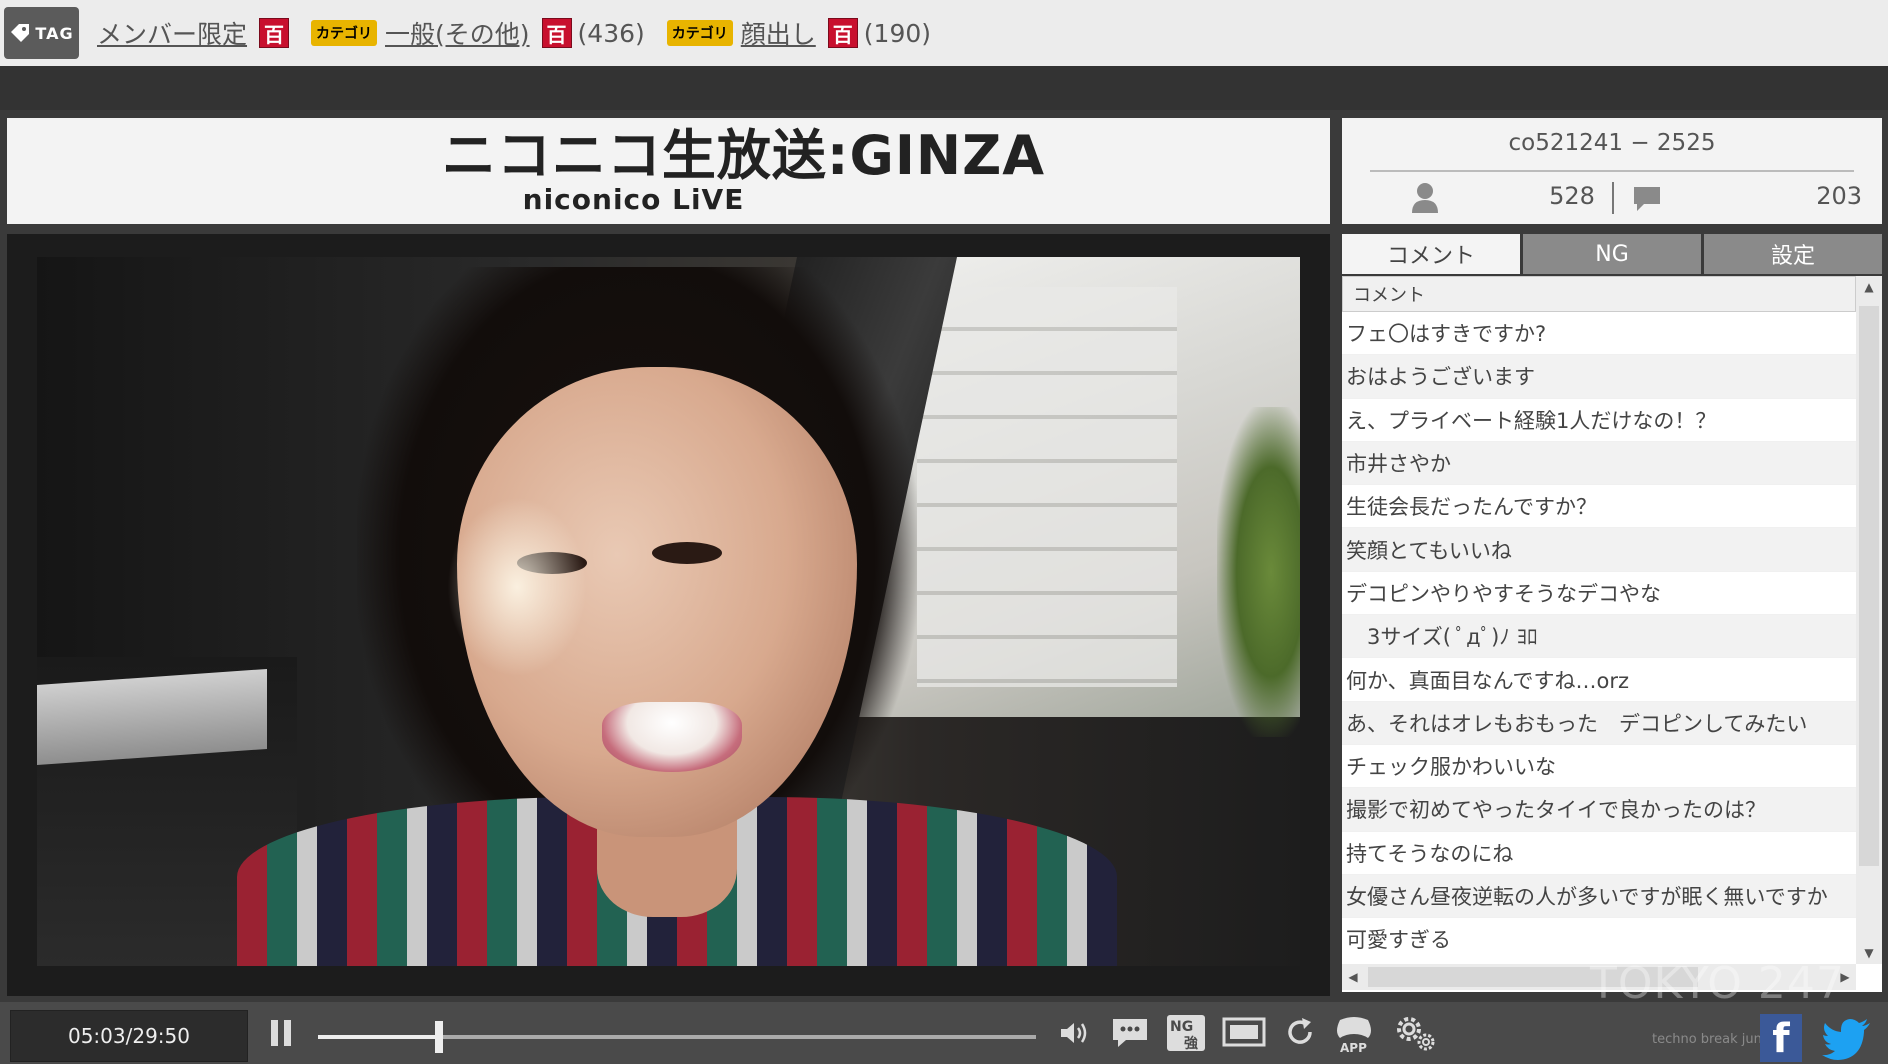 The width and height of the screenshot is (1888, 1064). I want to click on ng-strength-icon: NG 強, so click(1186, 1033).